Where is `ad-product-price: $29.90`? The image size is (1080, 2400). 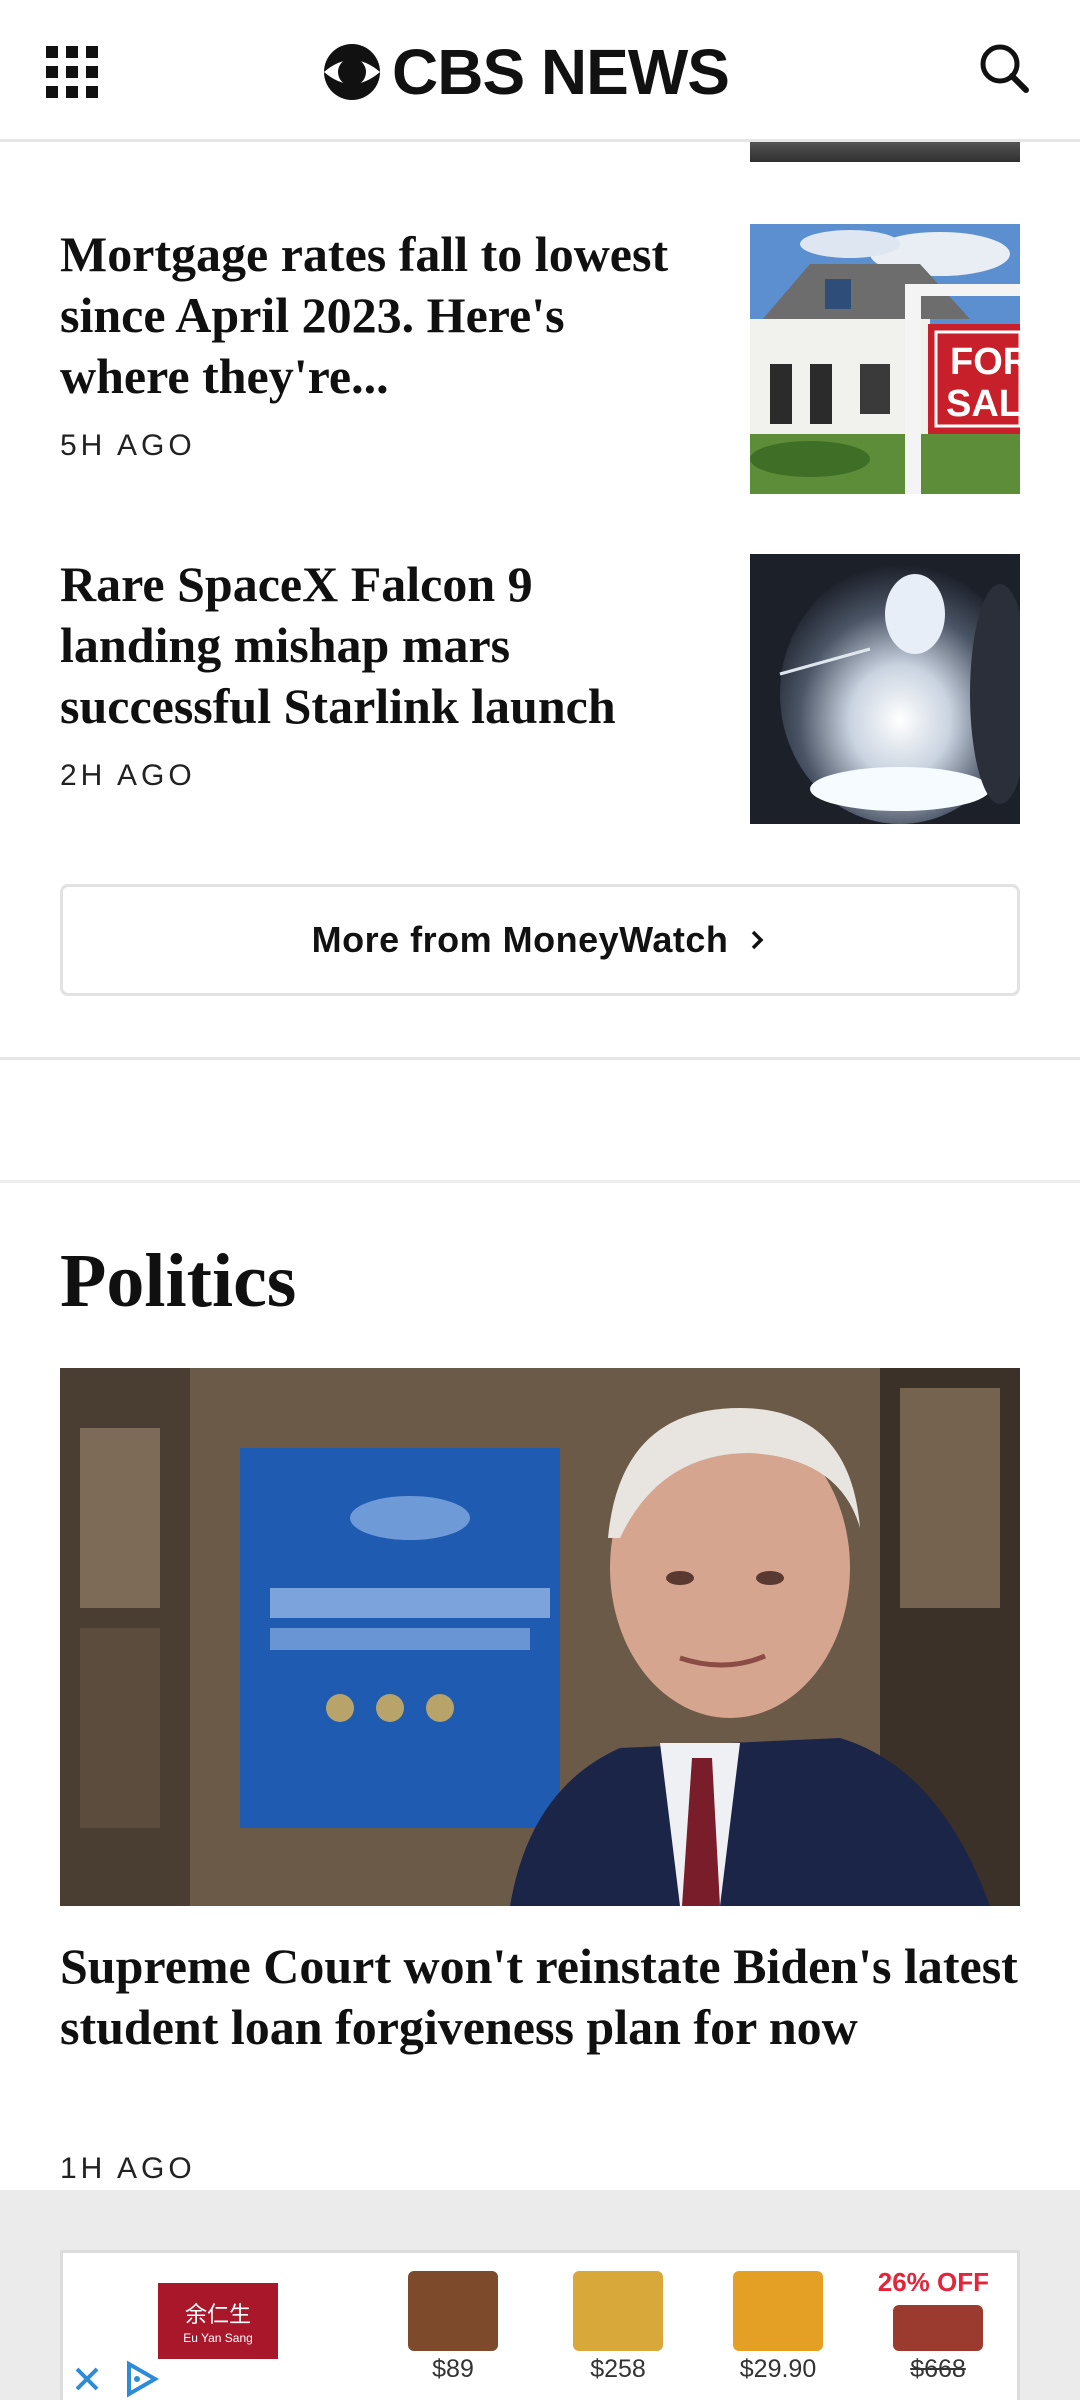 ad-product-price: $29.90 is located at coordinates (778, 2369).